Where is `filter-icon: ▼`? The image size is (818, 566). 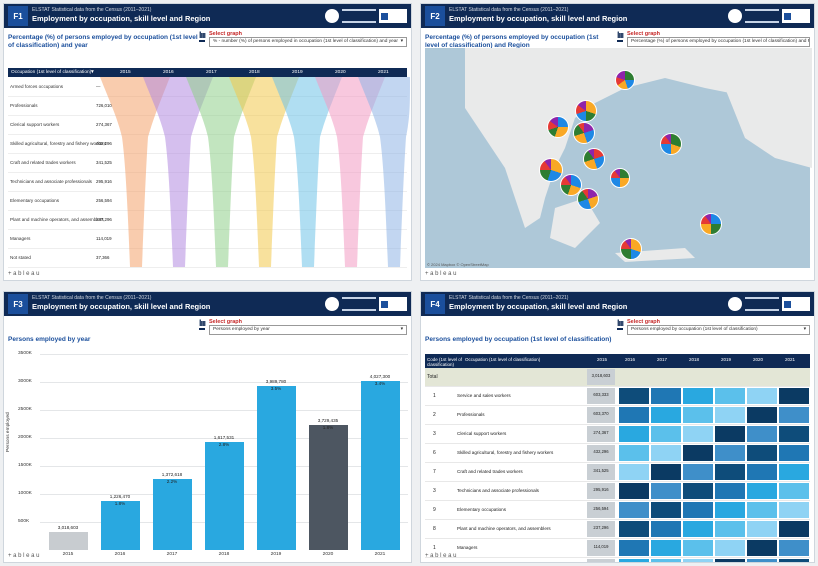 filter-icon: ▼ is located at coordinates (92, 72).